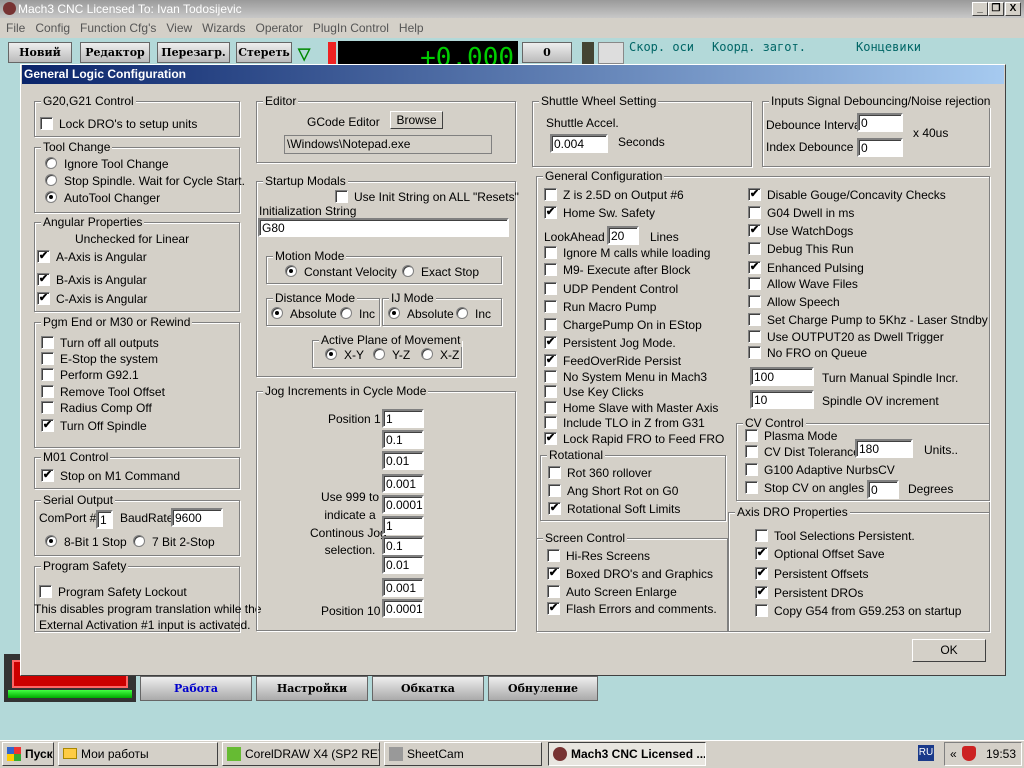 The width and height of the screenshot is (1024, 768). What do you see at coordinates (279, 28) in the screenshot?
I see `menu-operator: Operator` at bounding box center [279, 28].